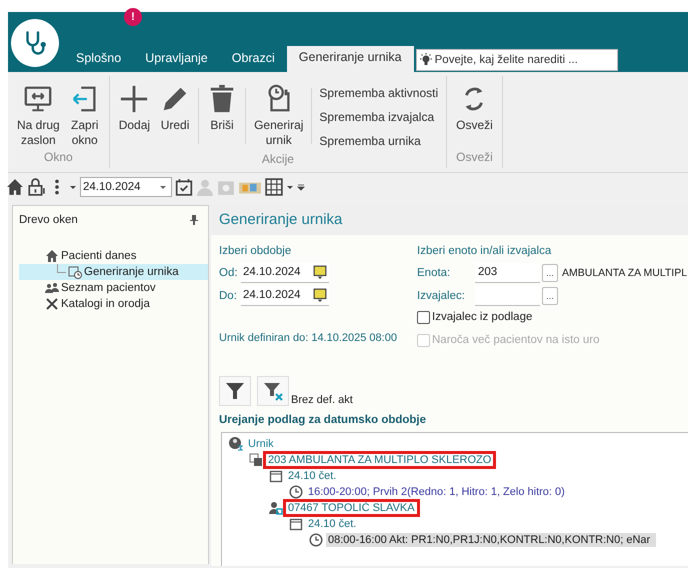 This screenshot has width=688, height=568. What do you see at coordinates (228, 296) in the screenshot?
I see `field-label: Do:` at bounding box center [228, 296].